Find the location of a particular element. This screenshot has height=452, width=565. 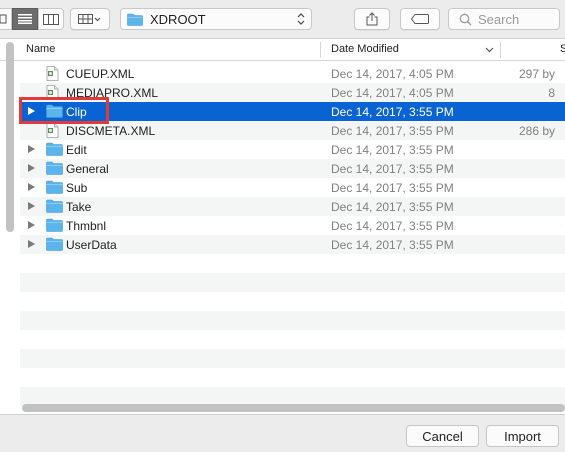

bottom-bar: Cancel Import is located at coordinates (282, 433).